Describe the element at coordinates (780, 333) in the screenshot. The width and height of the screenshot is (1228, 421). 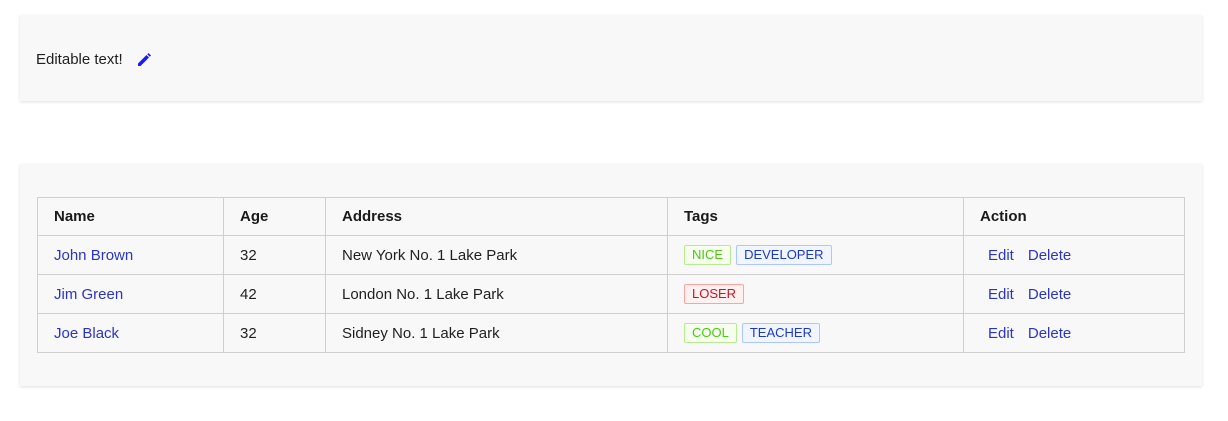
I see `tag-badge: TEACHER` at that location.